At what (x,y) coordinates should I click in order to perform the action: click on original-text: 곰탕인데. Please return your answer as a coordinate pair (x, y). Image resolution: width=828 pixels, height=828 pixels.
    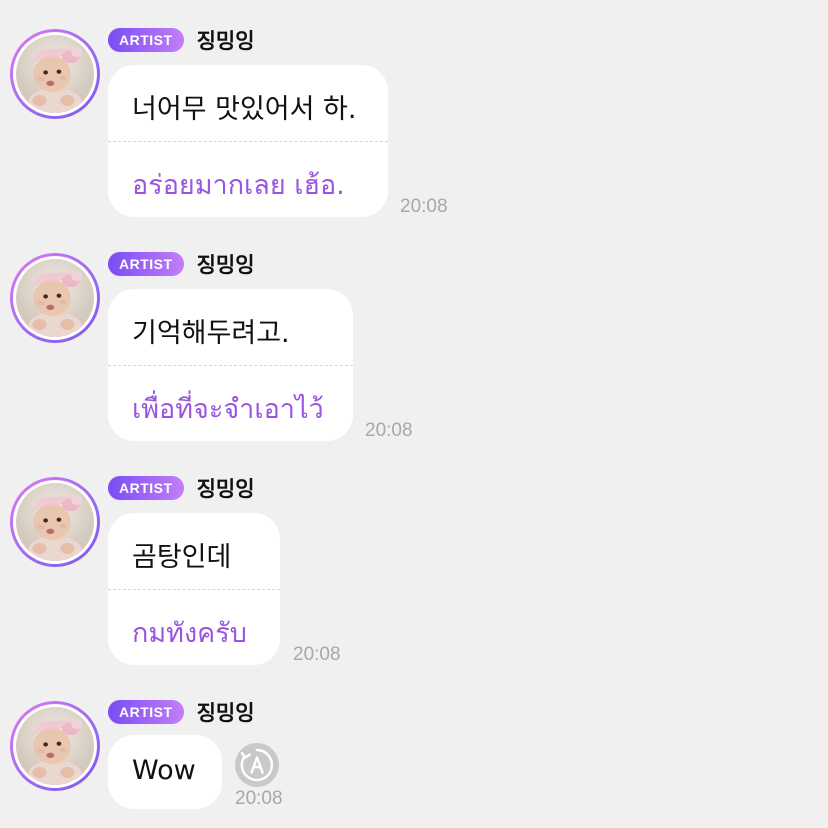
    Looking at the image, I should click on (182, 557).